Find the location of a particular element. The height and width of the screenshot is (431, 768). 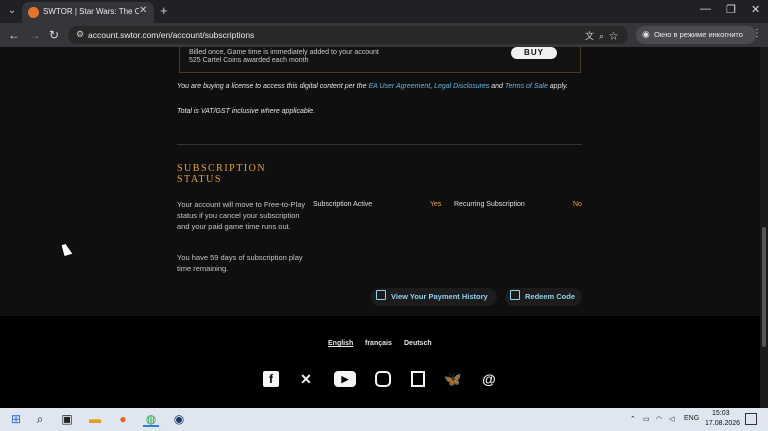

offer-line2: 525 Cartel Coins awarded each month is located at coordinates (249, 60).